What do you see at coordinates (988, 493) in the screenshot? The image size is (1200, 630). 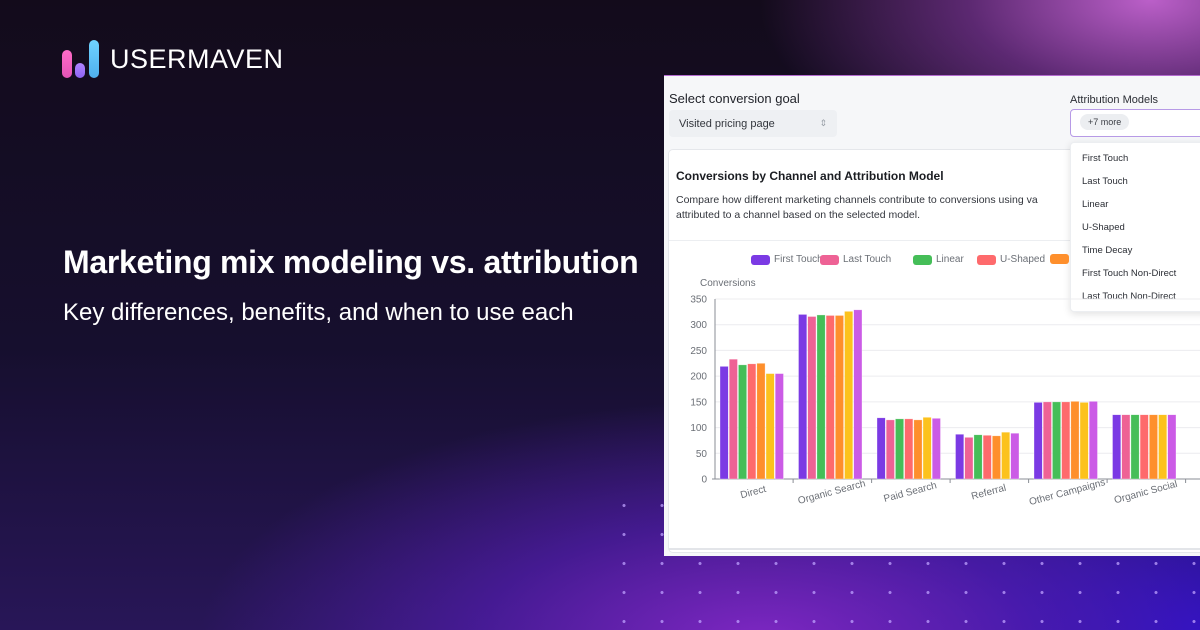 I see `x-tick-label: Referral` at bounding box center [988, 493].